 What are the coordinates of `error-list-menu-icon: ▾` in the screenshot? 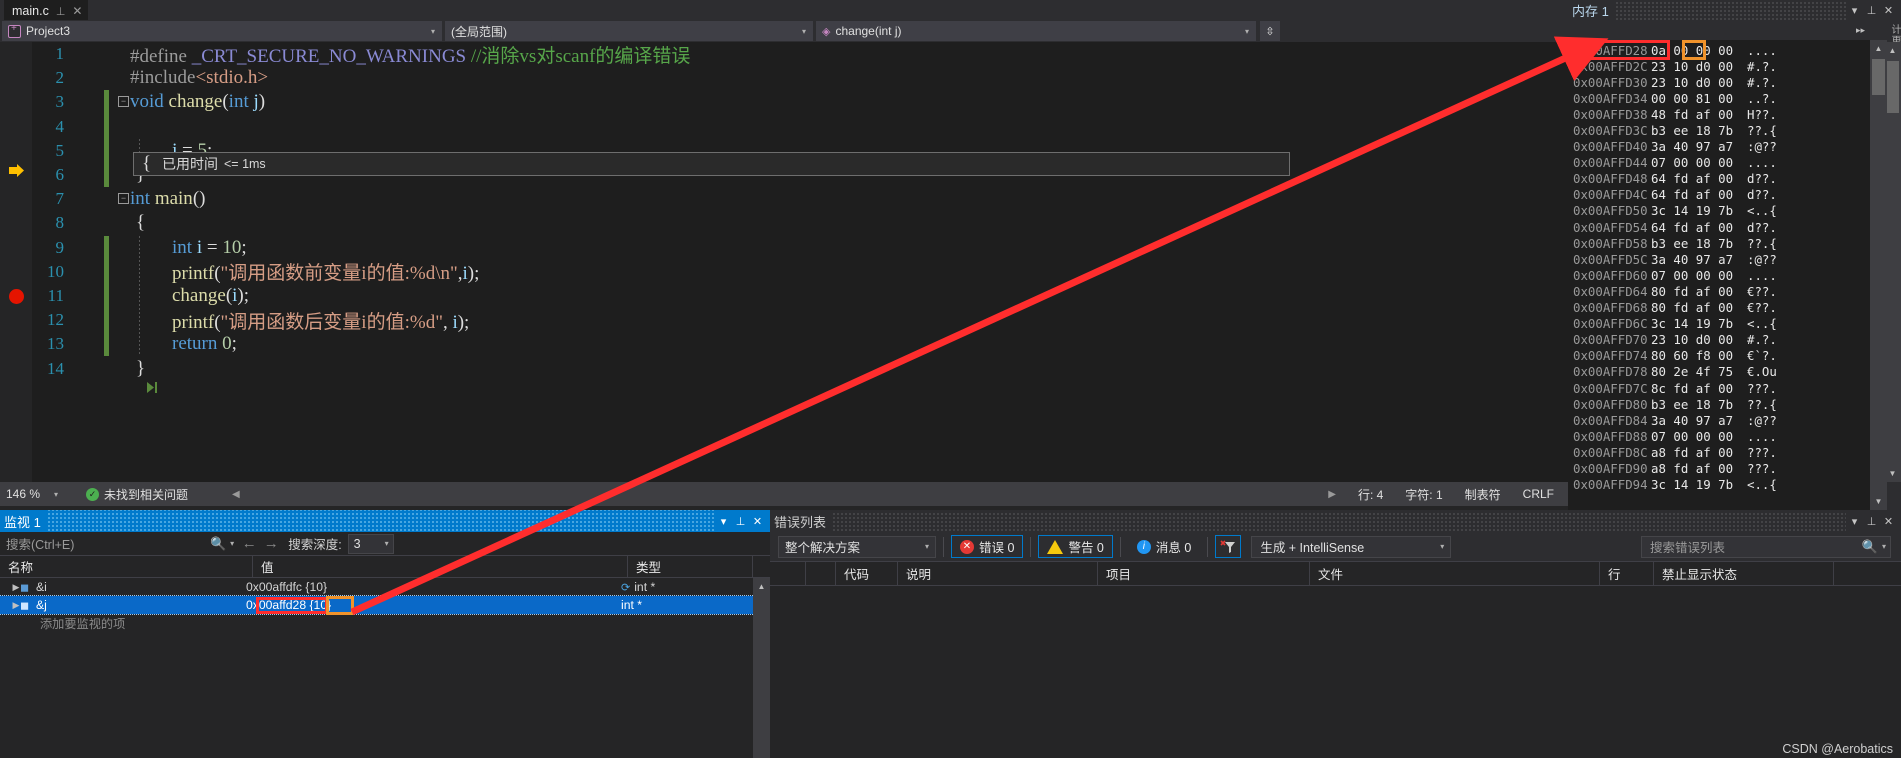 It's located at (1854, 521).